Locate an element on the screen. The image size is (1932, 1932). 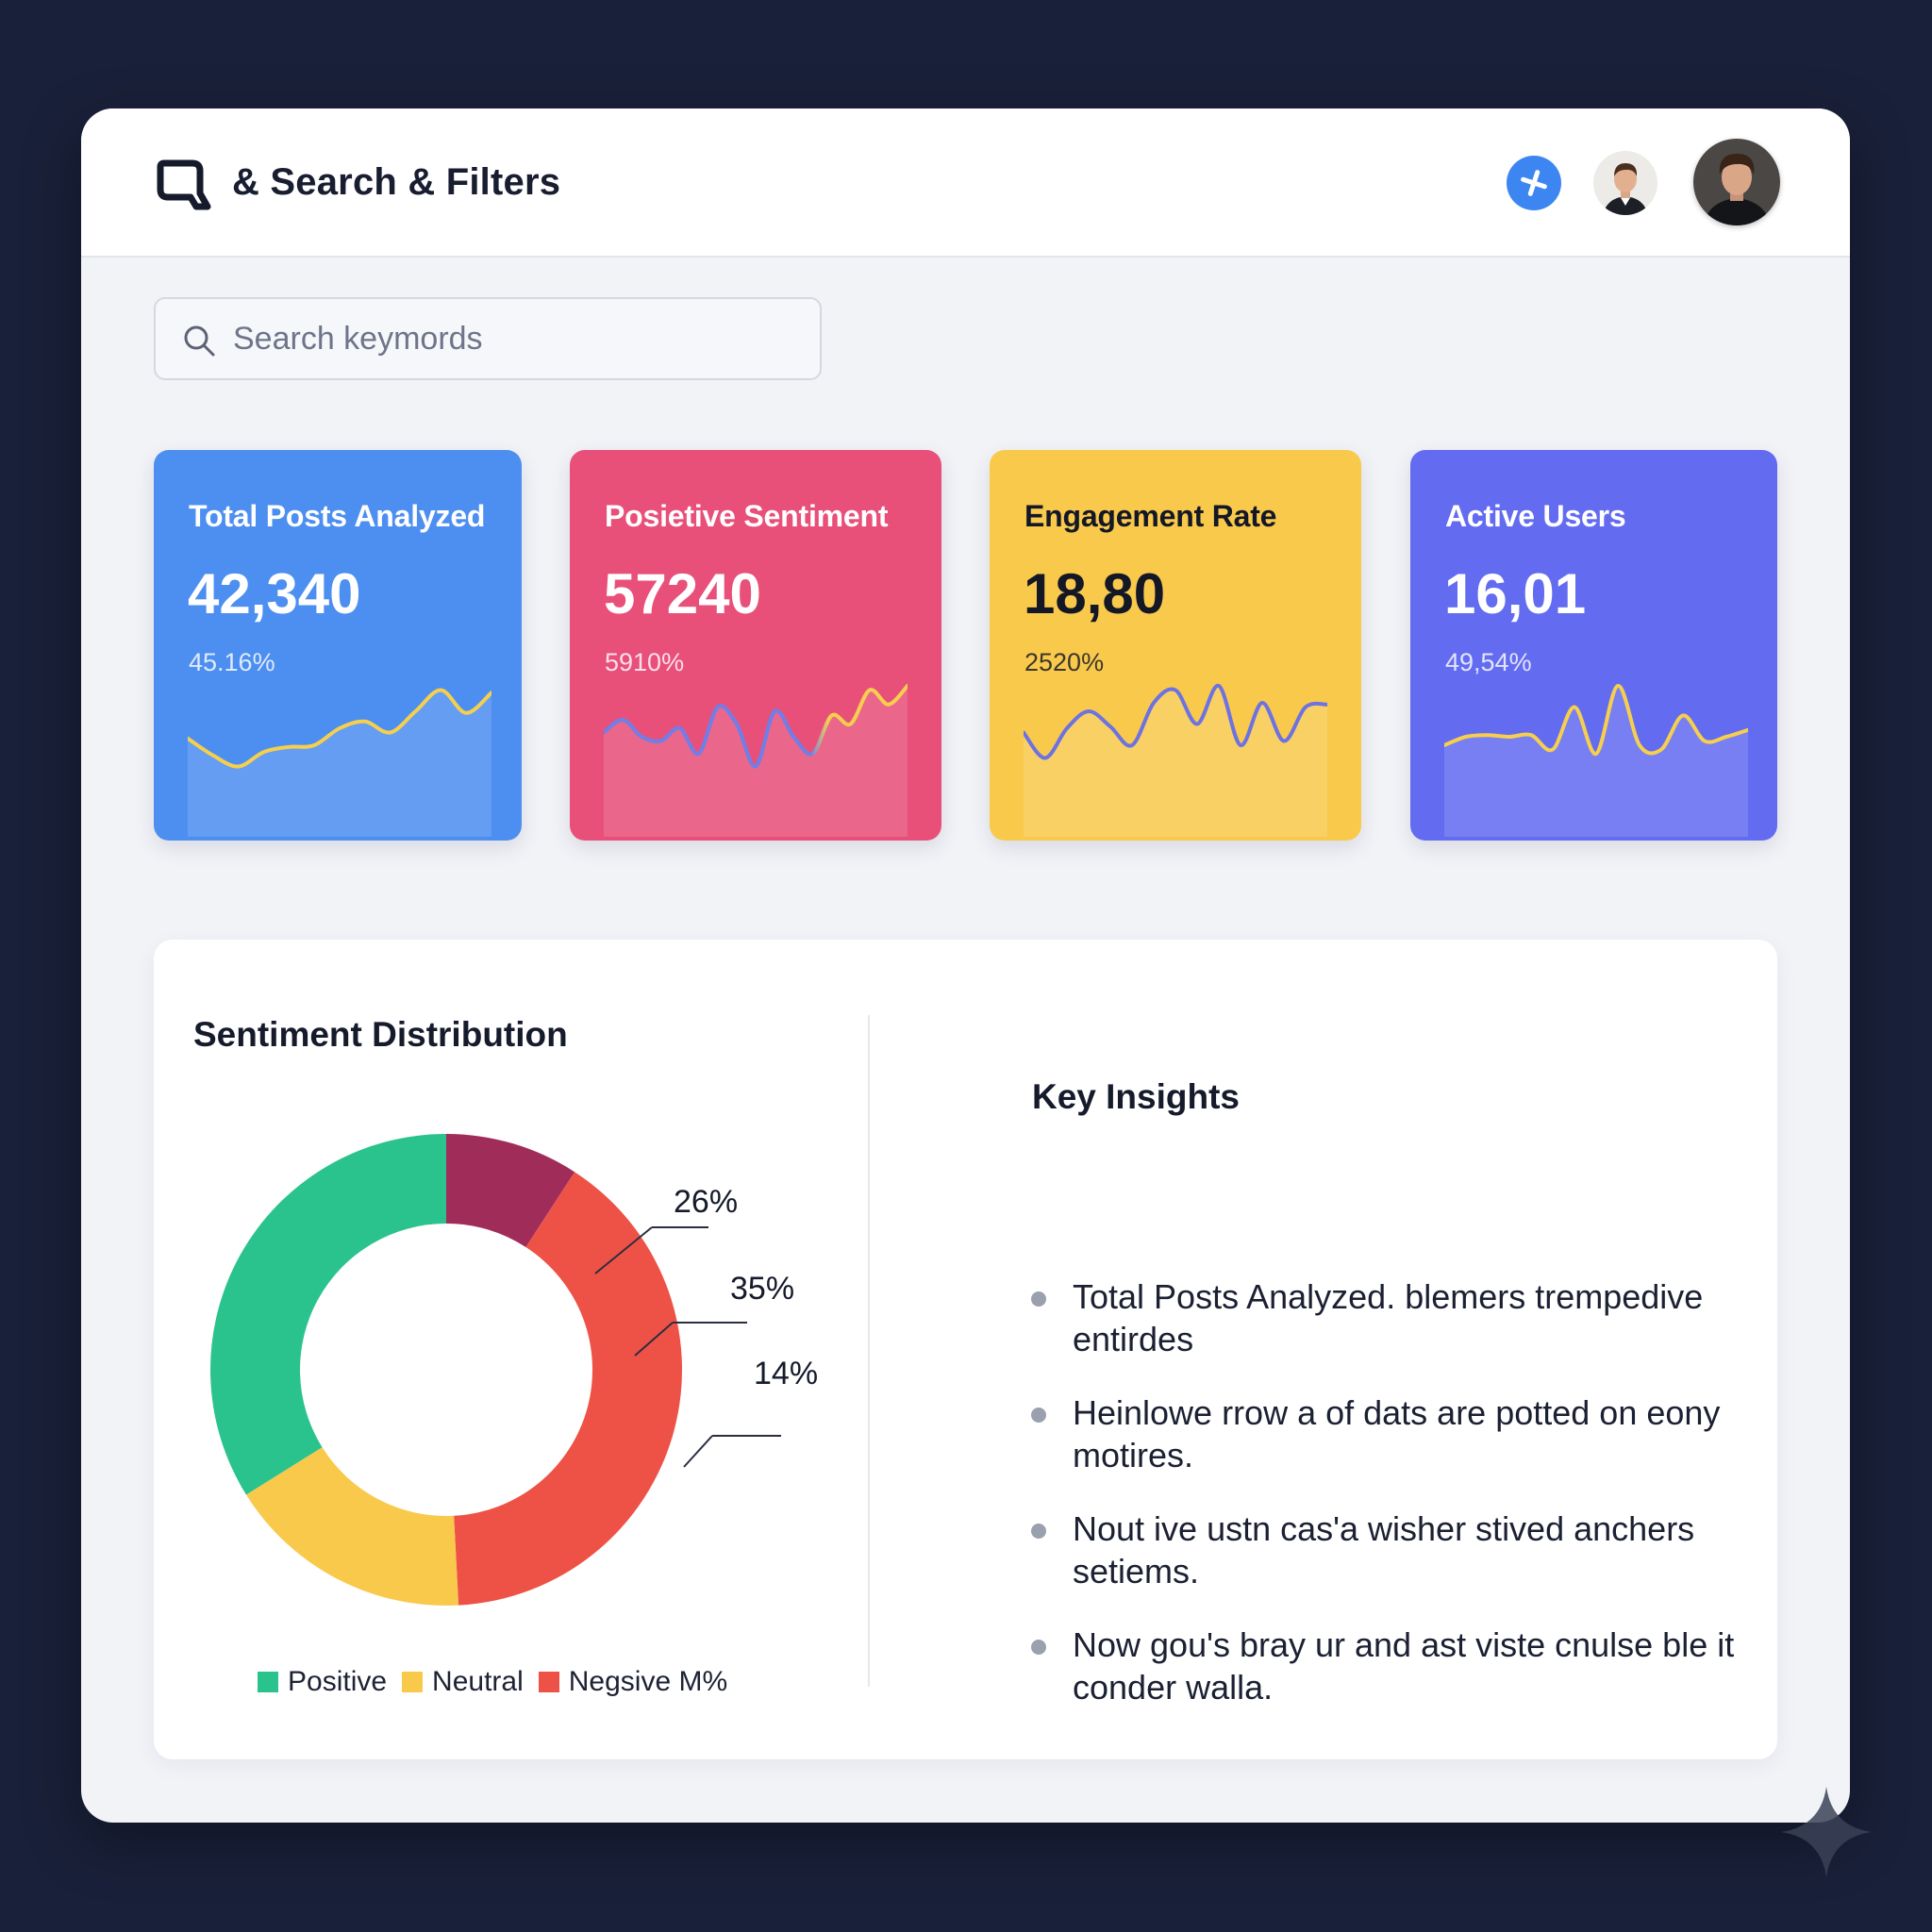
search-bar is located at coordinates (488, 339).